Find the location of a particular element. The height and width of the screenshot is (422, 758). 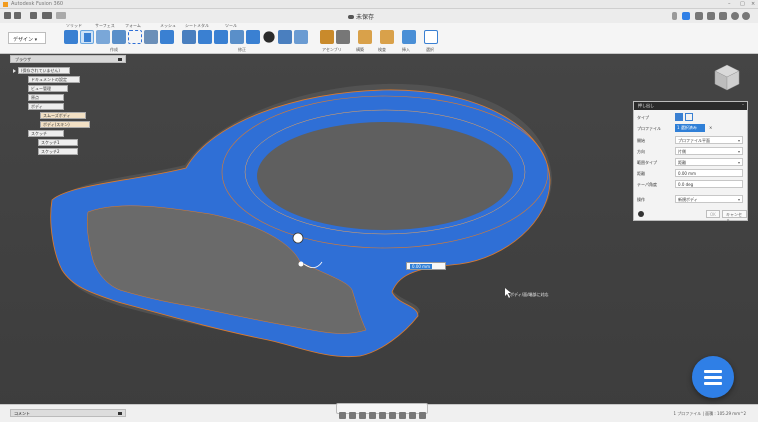

dialog-title: 押し出し – is located at coordinates (690, 106).